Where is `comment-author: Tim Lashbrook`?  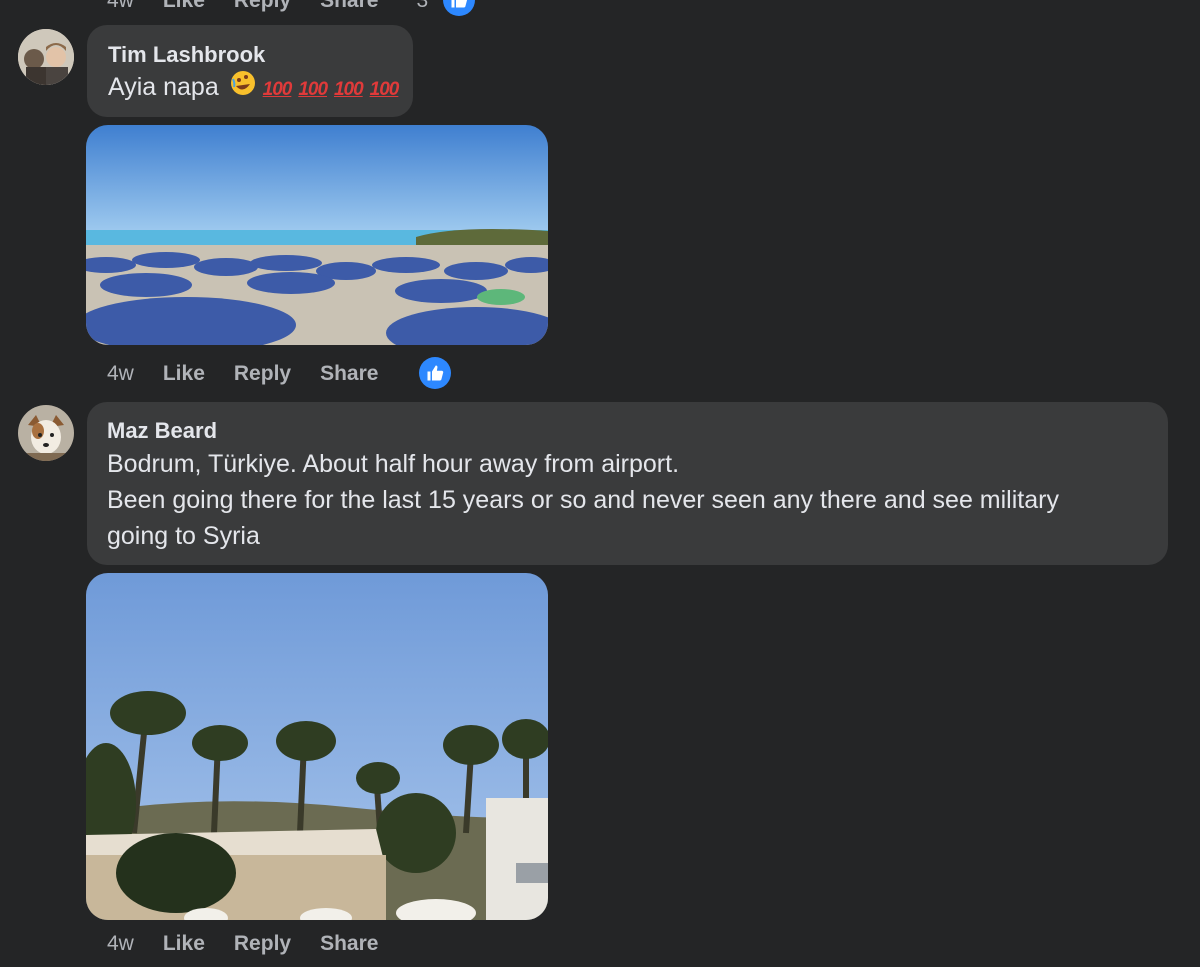
comment-author: Tim Lashbrook is located at coordinates (186, 55).